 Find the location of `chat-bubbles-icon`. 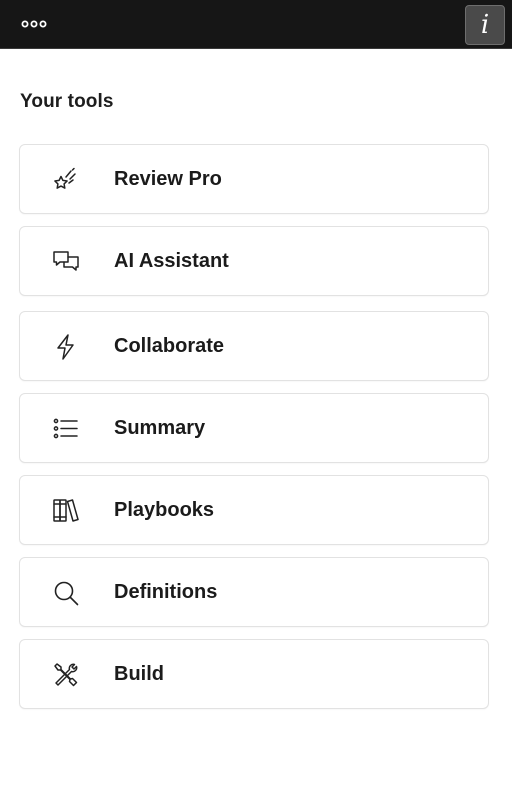

chat-bubbles-icon is located at coordinates (66, 262).